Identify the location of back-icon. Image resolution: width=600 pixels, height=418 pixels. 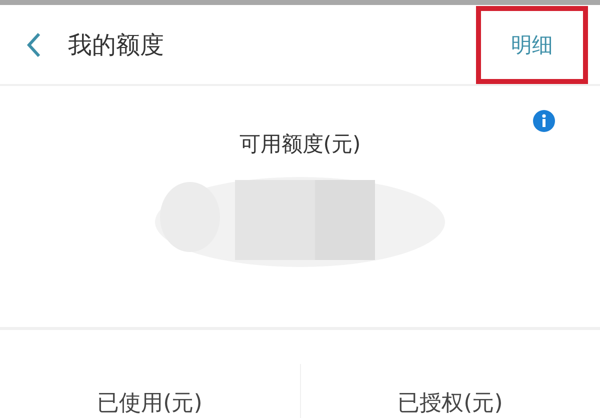
(34, 44).